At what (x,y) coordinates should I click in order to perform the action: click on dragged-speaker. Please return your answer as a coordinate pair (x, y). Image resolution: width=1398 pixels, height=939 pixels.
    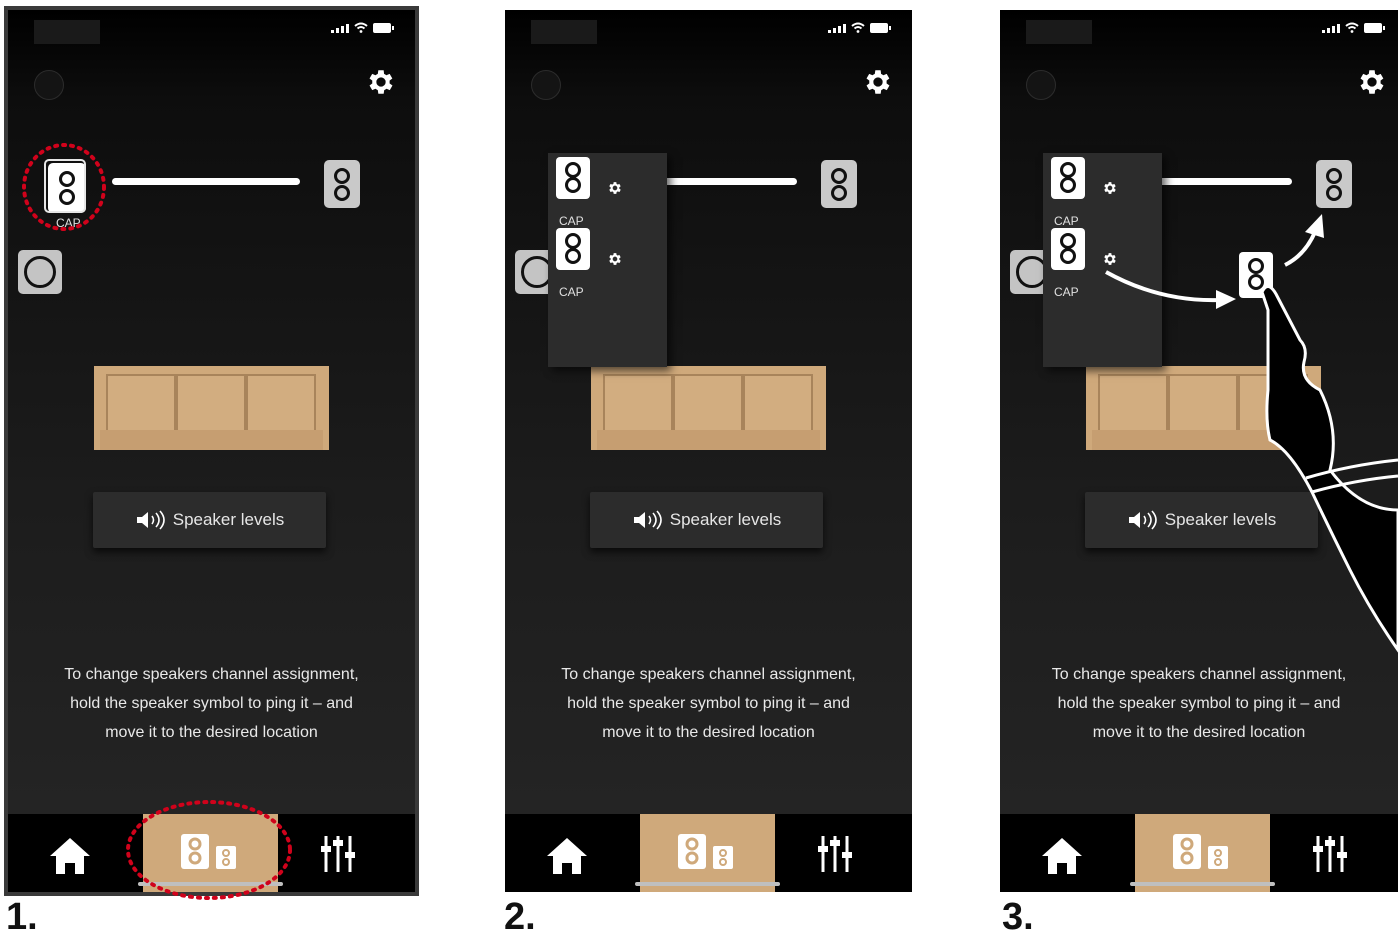
    Looking at the image, I should click on (1256, 275).